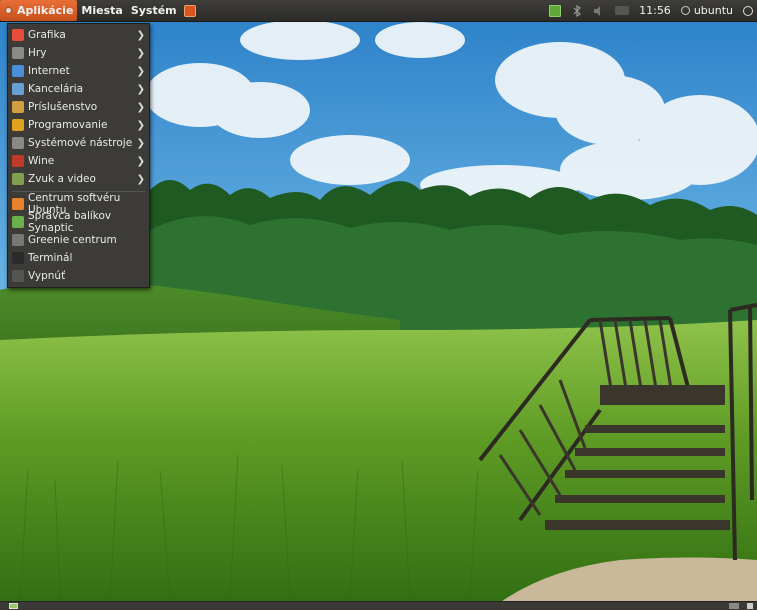 This screenshot has height=610, width=757. What do you see at coordinates (63, 107) in the screenshot?
I see `menu-item-label: Príslušenstvo` at bounding box center [63, 107].